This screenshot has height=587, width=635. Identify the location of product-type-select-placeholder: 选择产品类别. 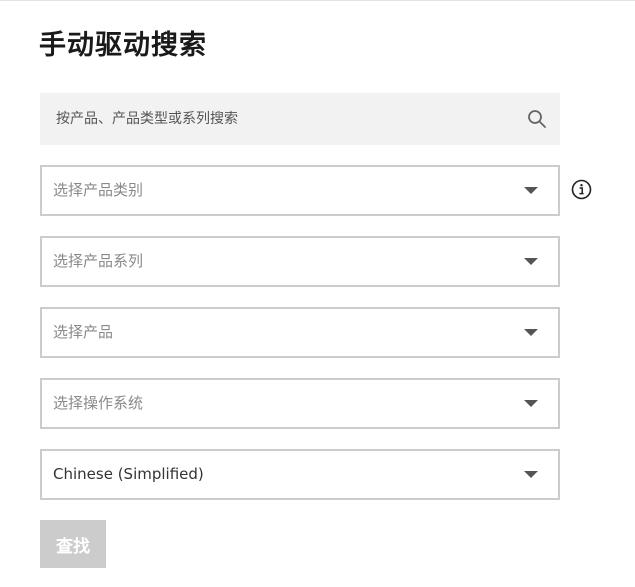
(98, 190).